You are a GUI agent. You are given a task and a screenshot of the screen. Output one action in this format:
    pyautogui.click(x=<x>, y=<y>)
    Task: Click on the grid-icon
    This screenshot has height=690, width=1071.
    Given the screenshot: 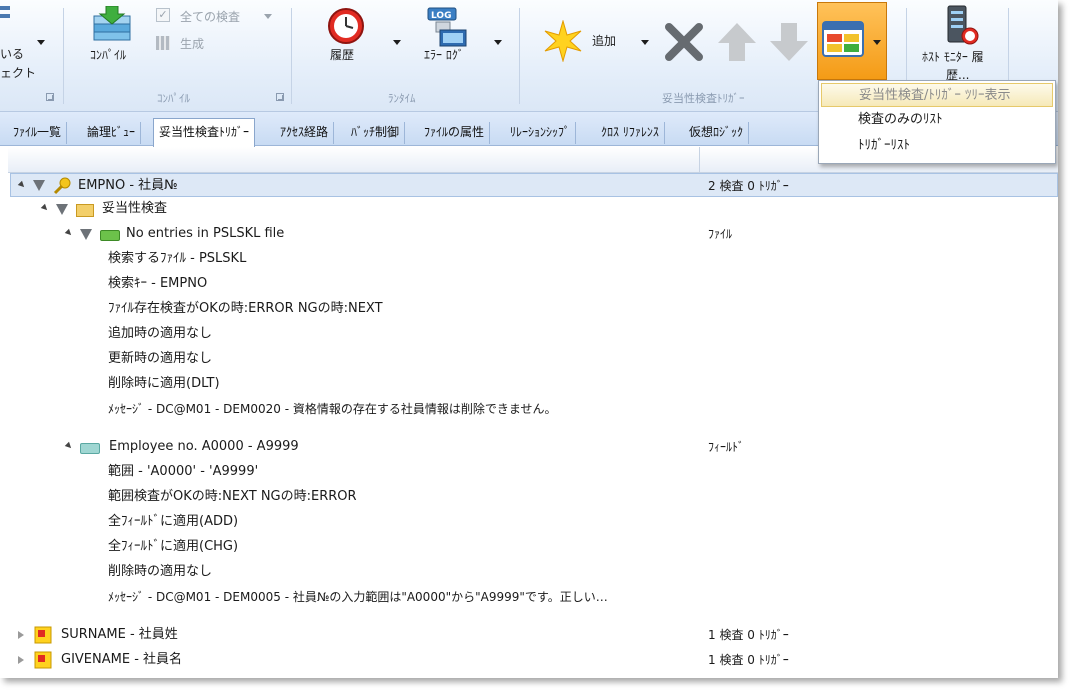 What is the action you would take?
    pyautogui.click(x=163, y=43)
    